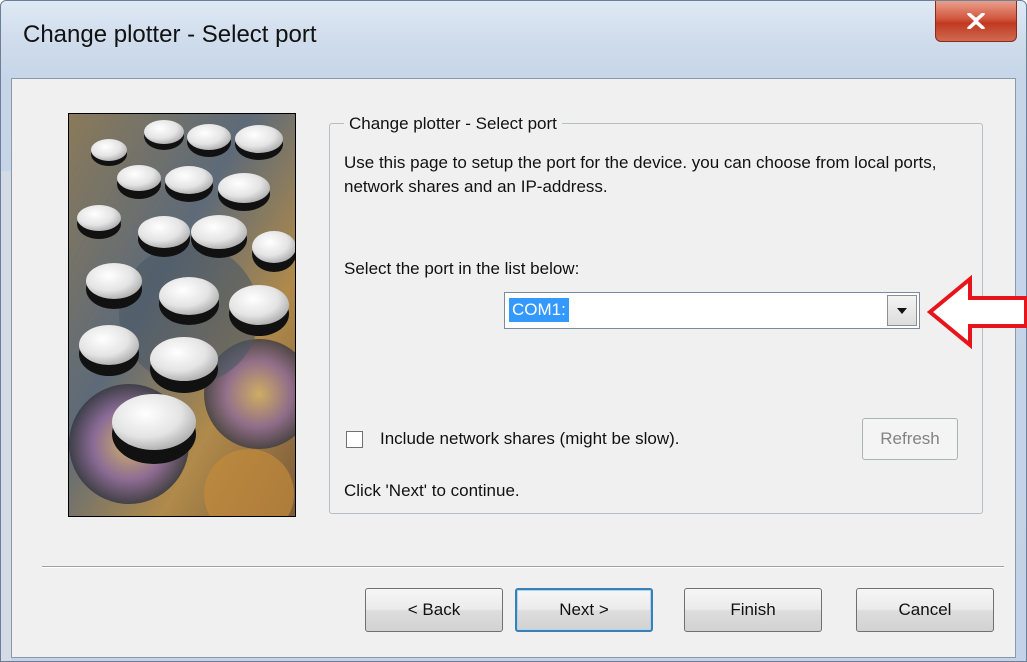 Image resolution: width=1027 pixels, height=662 pixels. Describe the element at coordinates (354, 439) in the screenshot. I see `network-shares-checkbox` at that location.